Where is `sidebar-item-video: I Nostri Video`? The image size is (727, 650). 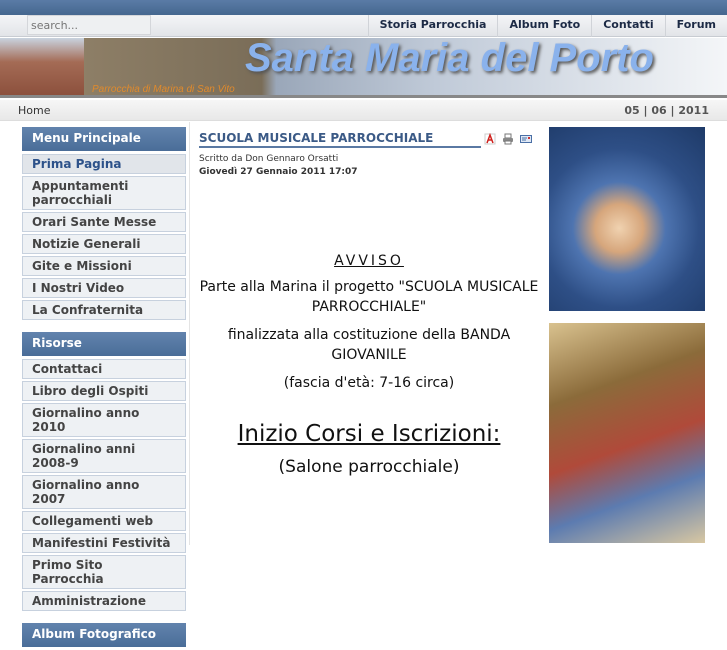
sidebar-item-video: I Nostri Video is located at coordinates (104, 288).